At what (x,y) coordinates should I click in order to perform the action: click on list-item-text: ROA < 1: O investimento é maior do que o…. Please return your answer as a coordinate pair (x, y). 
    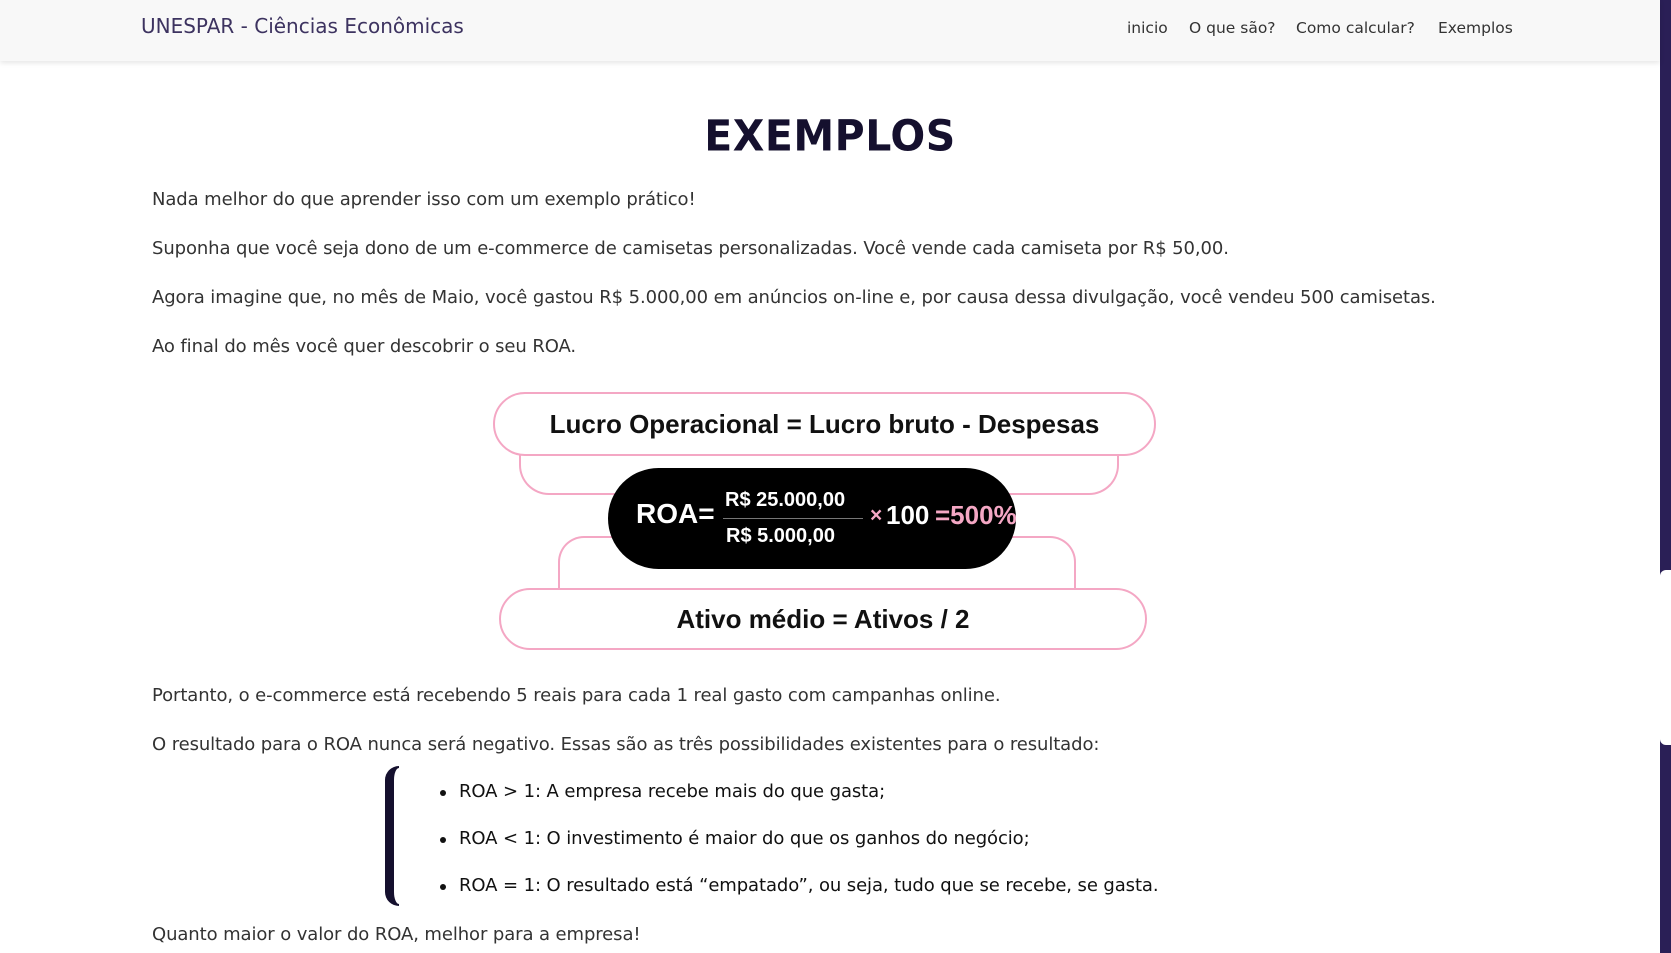
    Looking at the image, I should click on (744, 838).